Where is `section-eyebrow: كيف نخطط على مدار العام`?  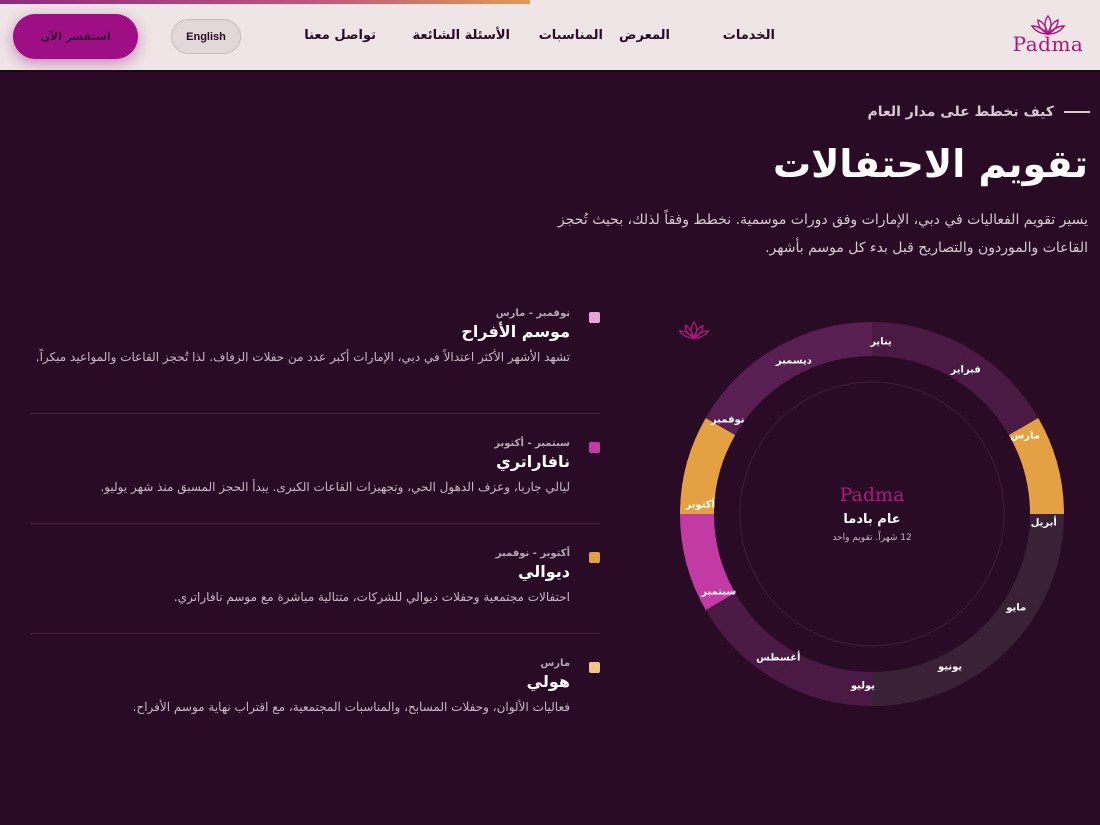 section-eyebrow: كيف نخطط على مدار العام is located at coordinates (978, 112).